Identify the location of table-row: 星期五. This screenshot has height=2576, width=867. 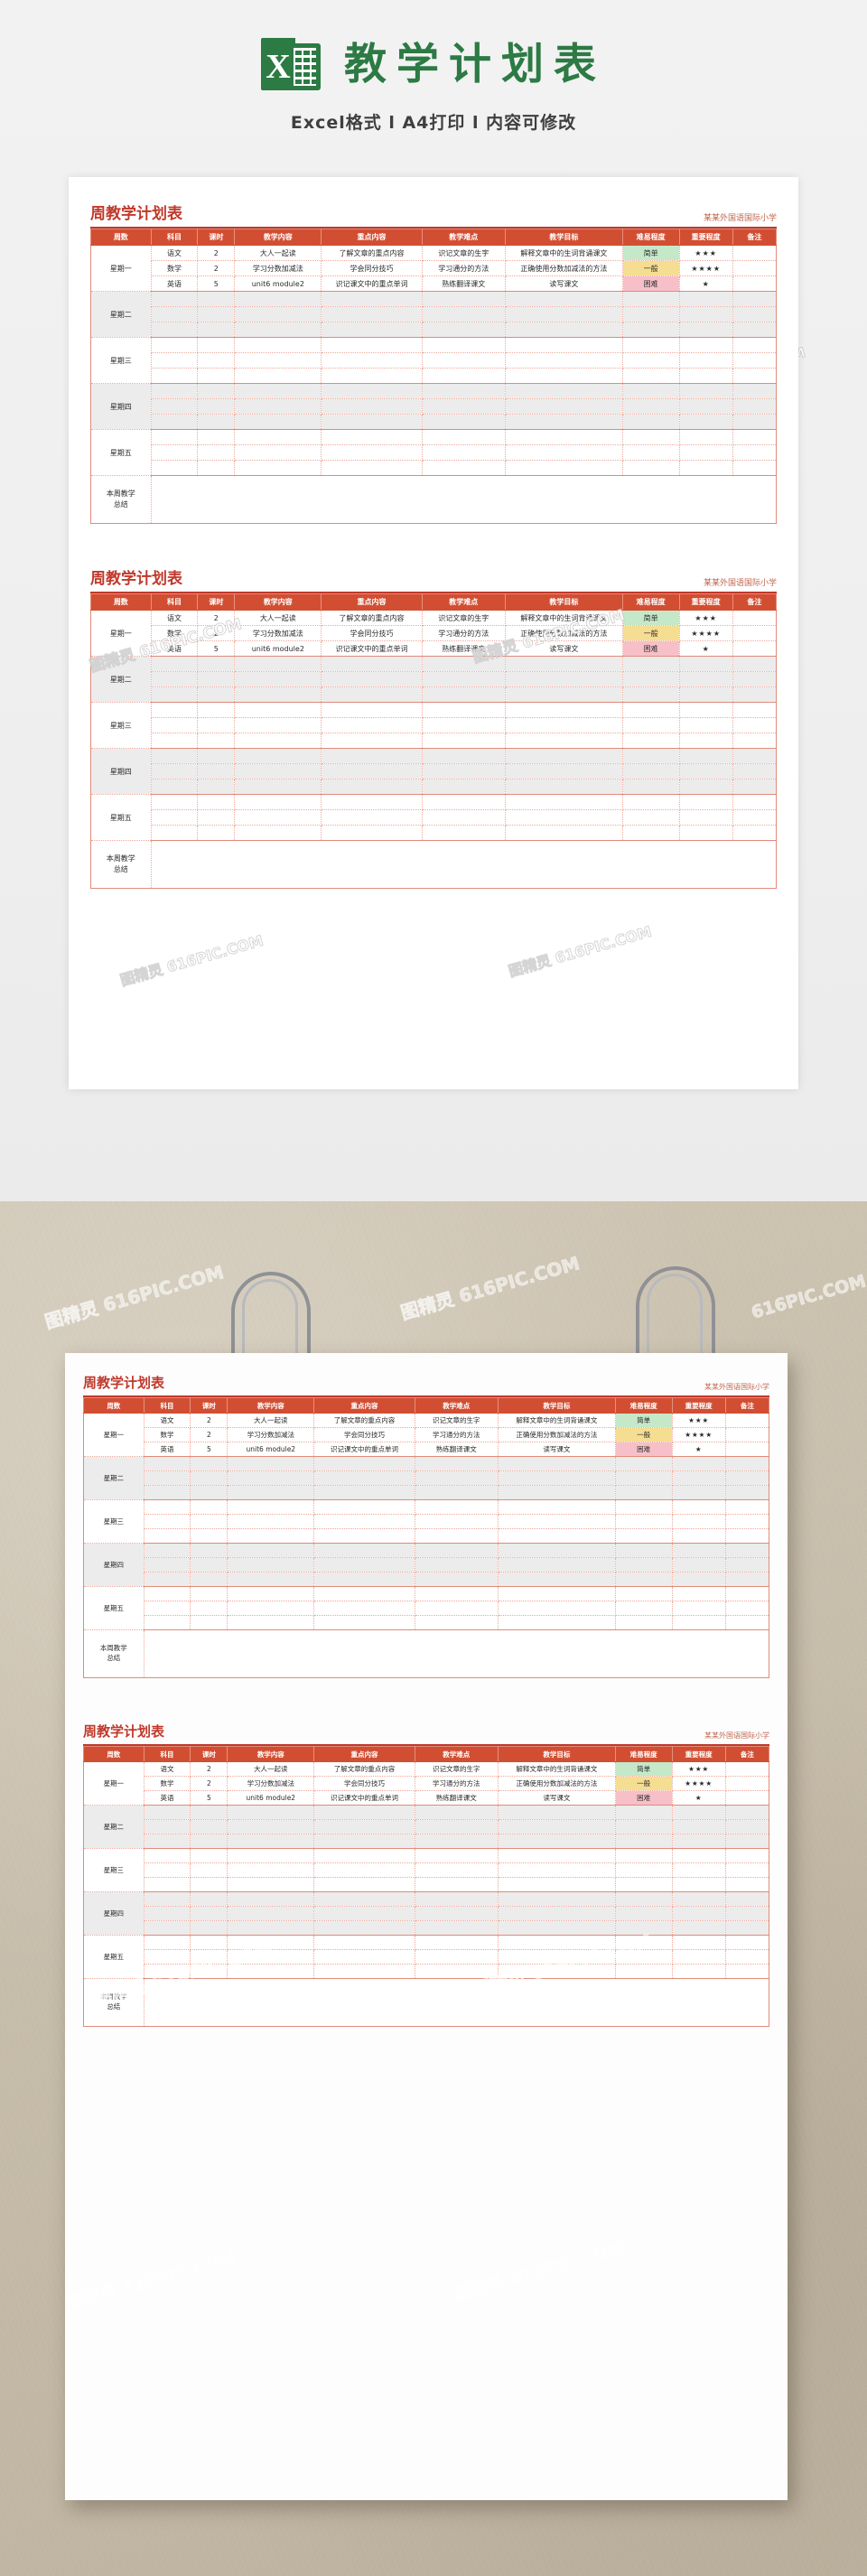
(426, 1957).